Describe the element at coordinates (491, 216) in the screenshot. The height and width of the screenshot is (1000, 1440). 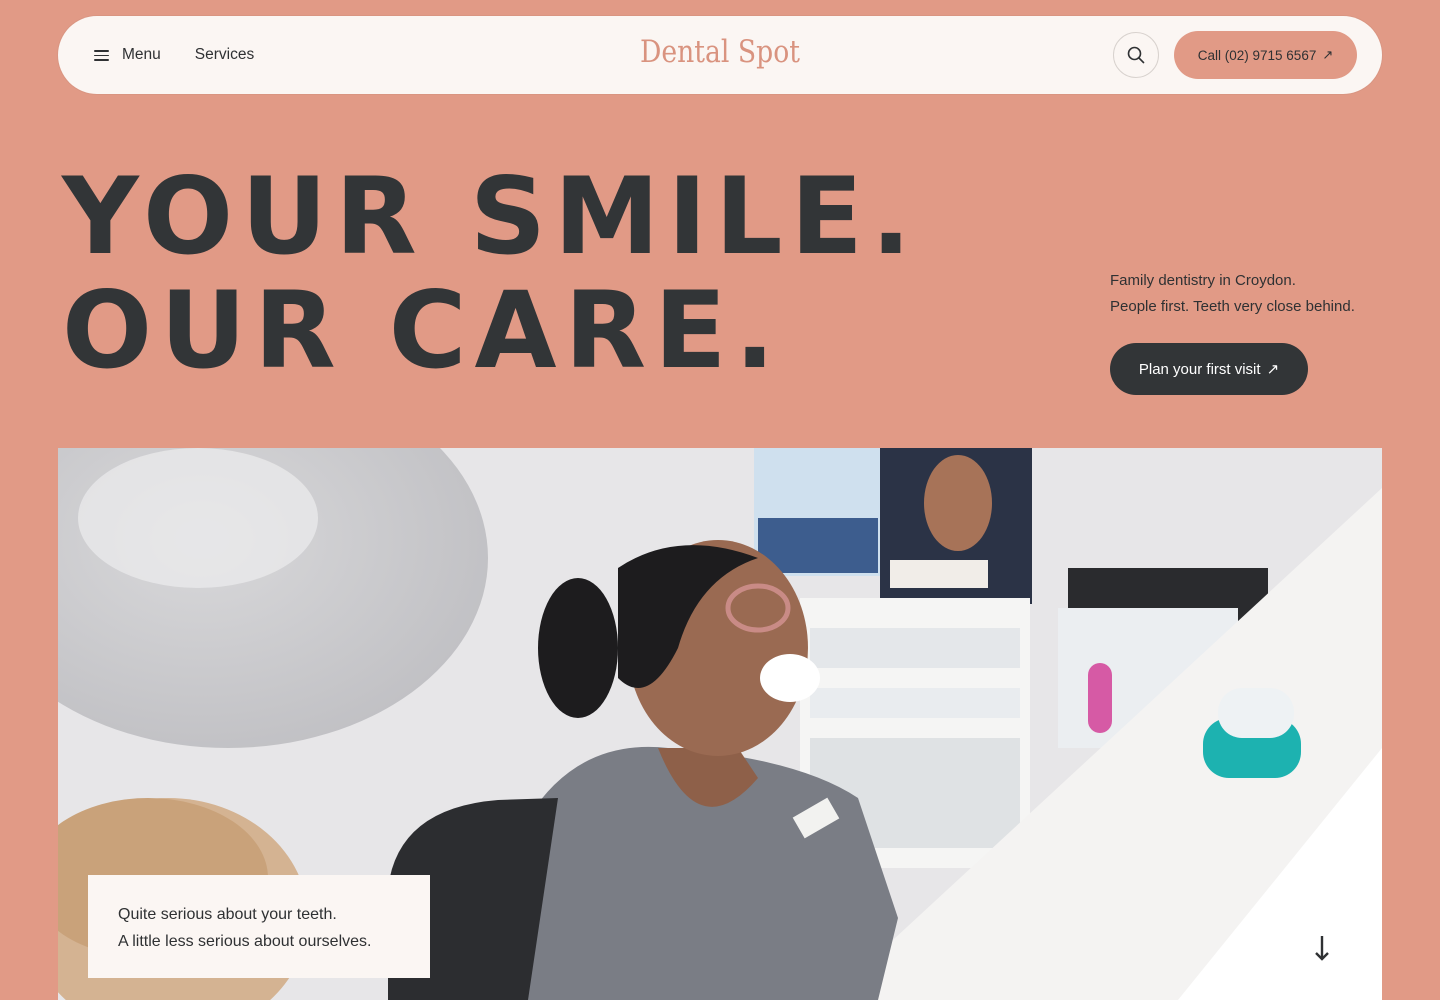
I see `hero-headline-line-1: YOUR SMILE.` at that location.